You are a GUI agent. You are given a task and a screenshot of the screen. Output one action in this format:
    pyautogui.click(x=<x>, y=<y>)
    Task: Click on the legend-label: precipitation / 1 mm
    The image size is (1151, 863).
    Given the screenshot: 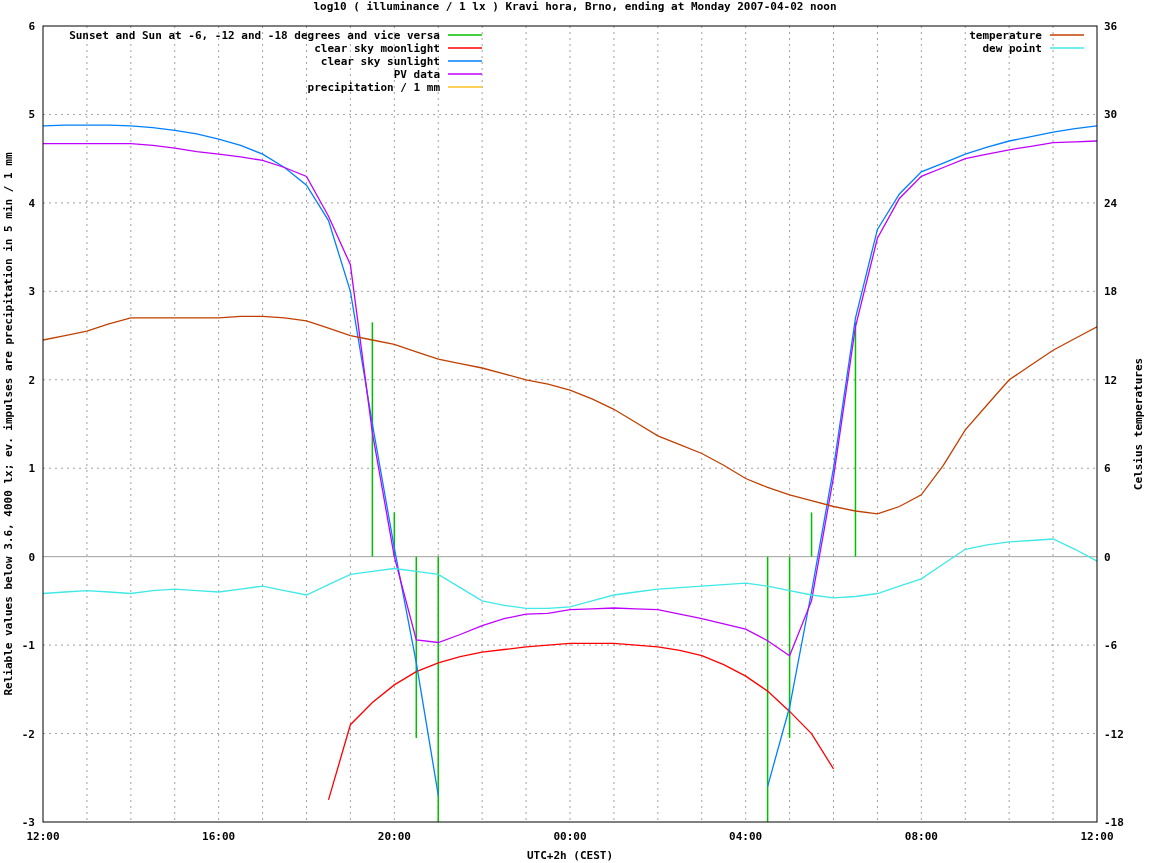 What is the action you would take?
    pyautogui.click(x=373, y=87)
    